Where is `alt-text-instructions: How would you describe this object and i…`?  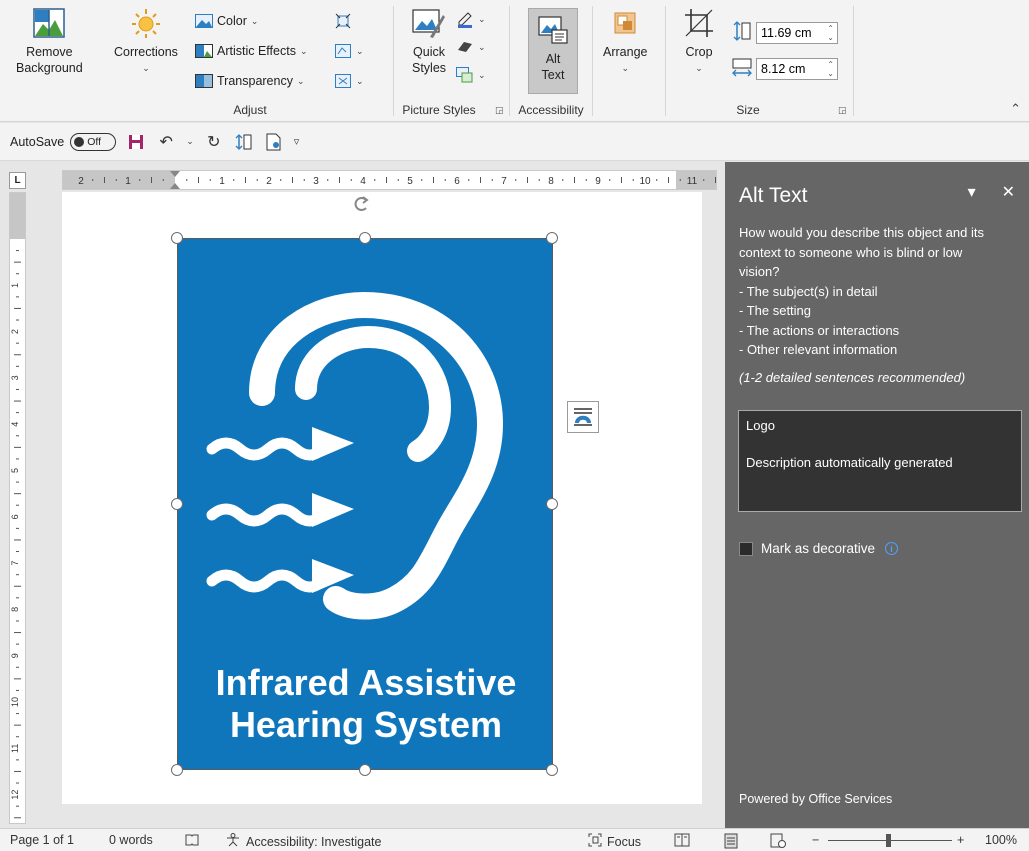
alt-text-instructions: How would you describe this object and i… is located at coordinates (880, 291).